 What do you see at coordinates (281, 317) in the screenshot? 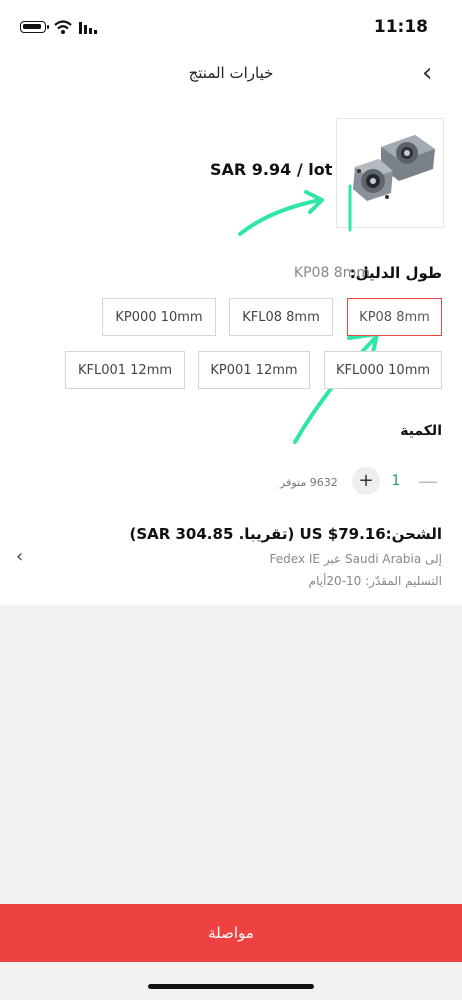
I see `option-chip-kfl08: KFL08 8mm` at bounding box center [281, 317].